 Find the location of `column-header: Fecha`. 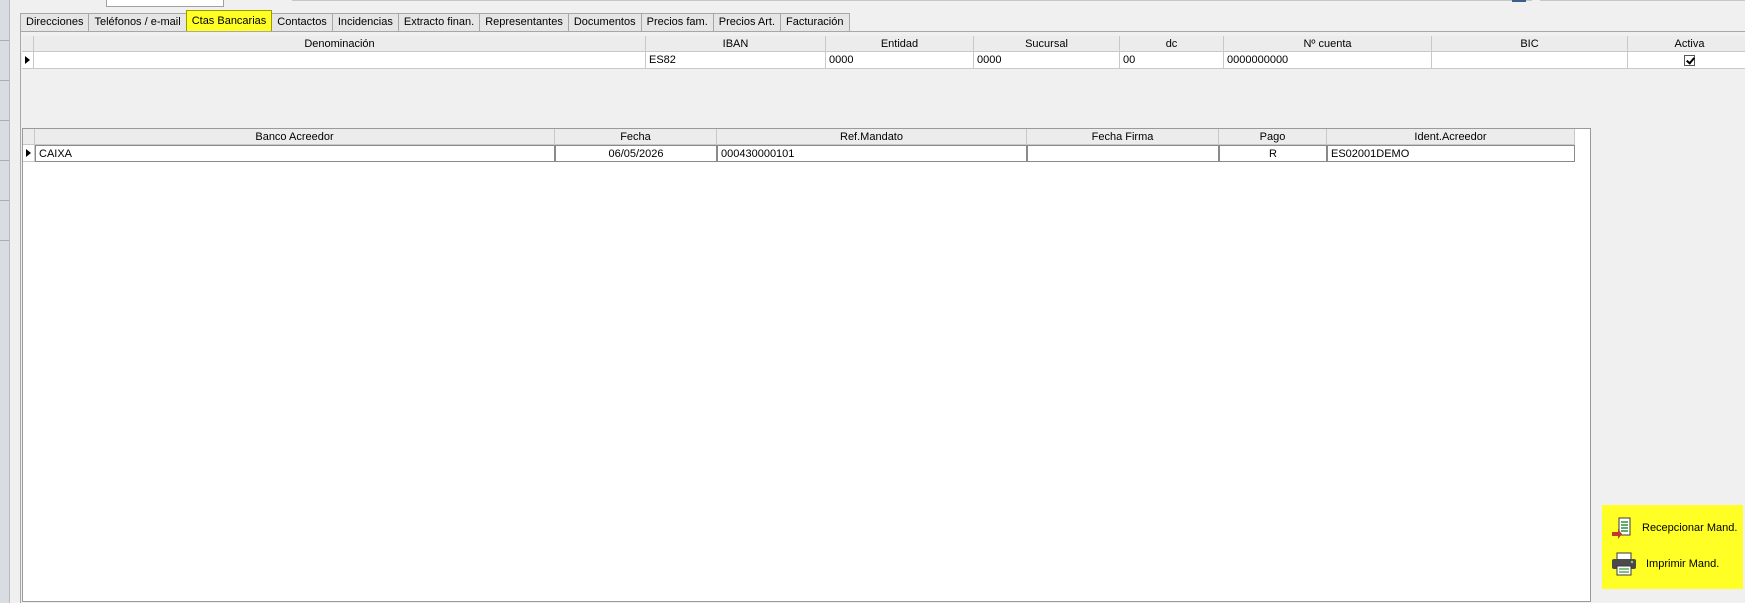

column-header: Fecha is located at coordinates (636, 137).